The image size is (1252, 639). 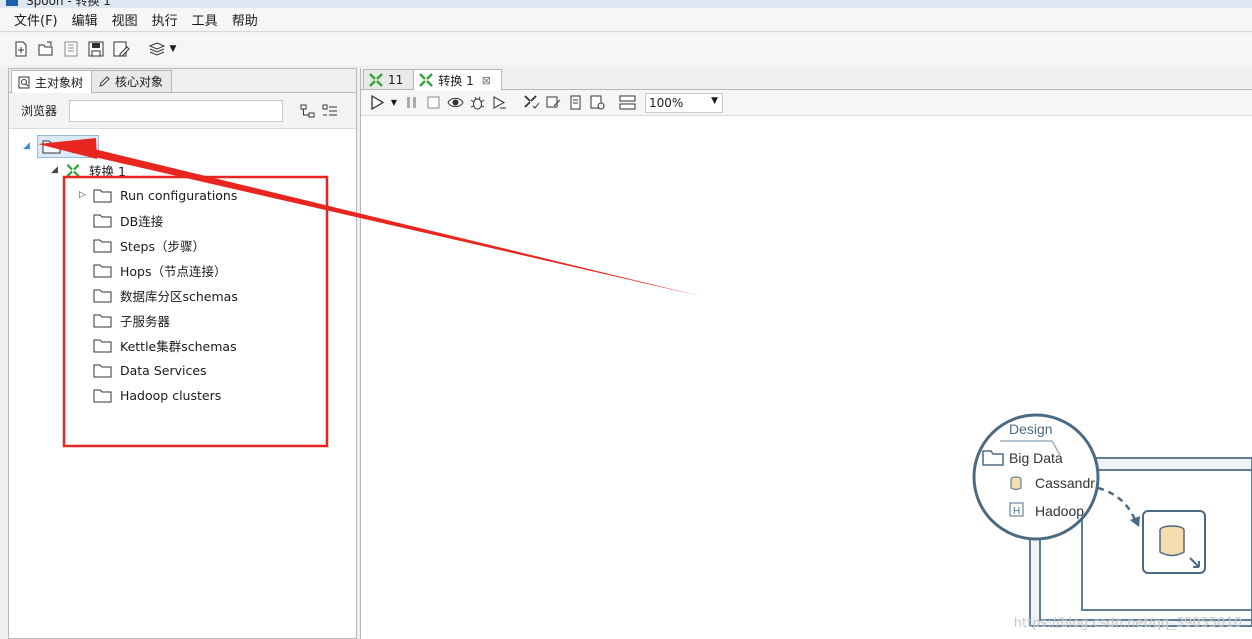 What do you see at coordinates (806, 79) in the screenshot?
I see `editor-tab-bar: 11 转换 1 ⊠` at bounding box center [806, 79].